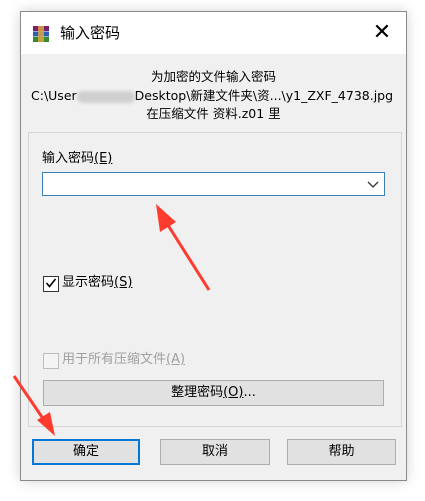 Image resolution: width=425 pixels, height=501 pixels. What do you see at coordinates (183, 247) in the screenshot?
I see `annotation-arrow-up` at bounding box center [183, 247].